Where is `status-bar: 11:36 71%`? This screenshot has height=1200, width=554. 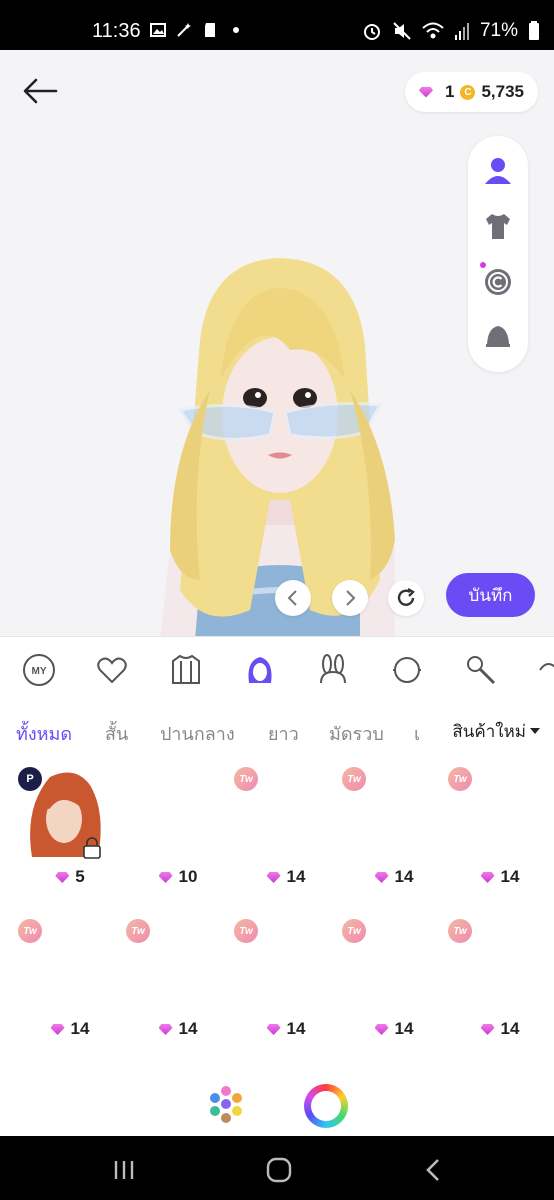 status-bar: 11:36 71% is located at coordinates (277, 25).